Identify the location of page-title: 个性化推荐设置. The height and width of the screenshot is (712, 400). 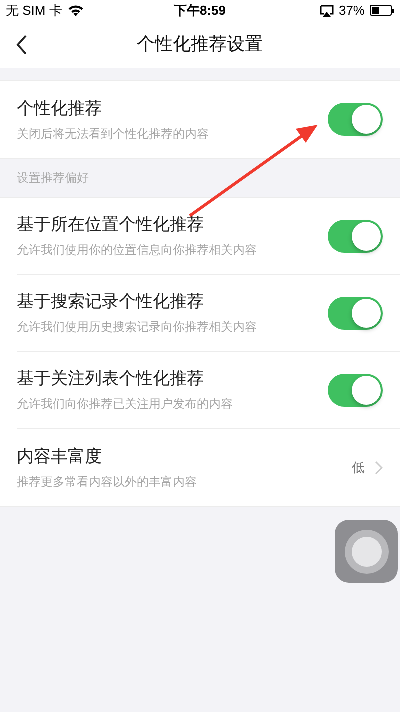
(200, 44).